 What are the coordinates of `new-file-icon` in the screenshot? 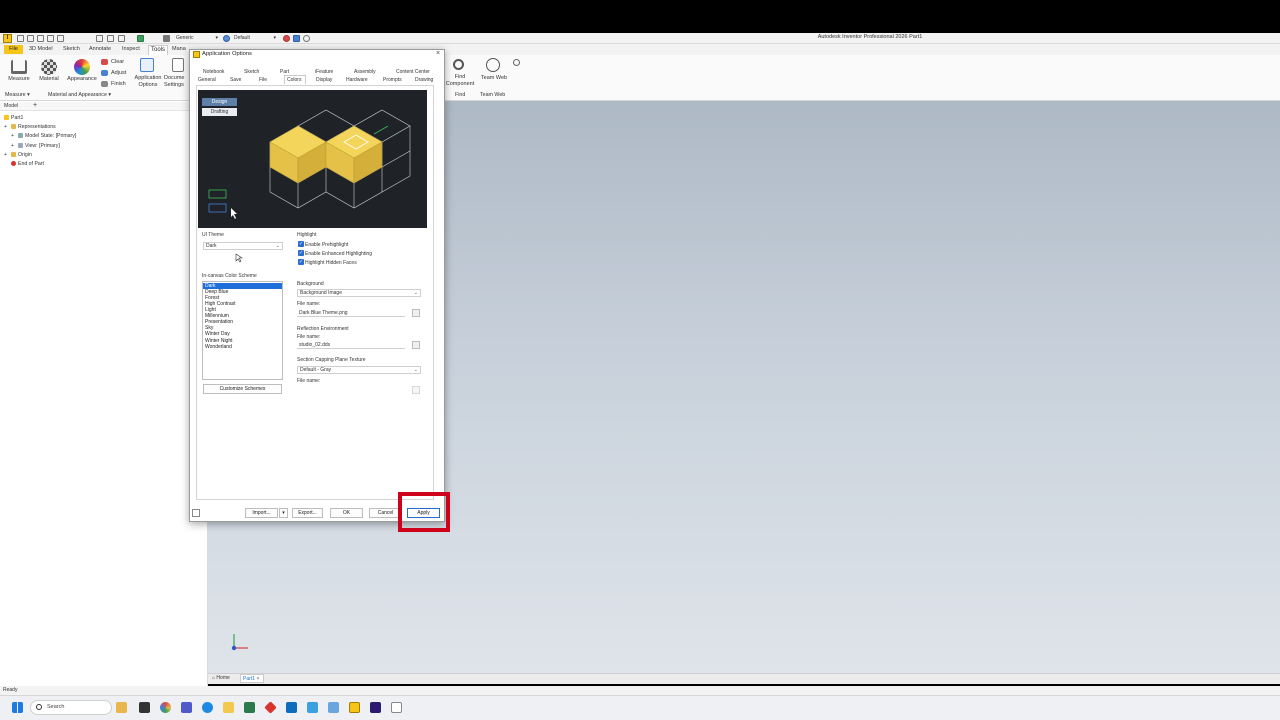 It's located at (20, 38).